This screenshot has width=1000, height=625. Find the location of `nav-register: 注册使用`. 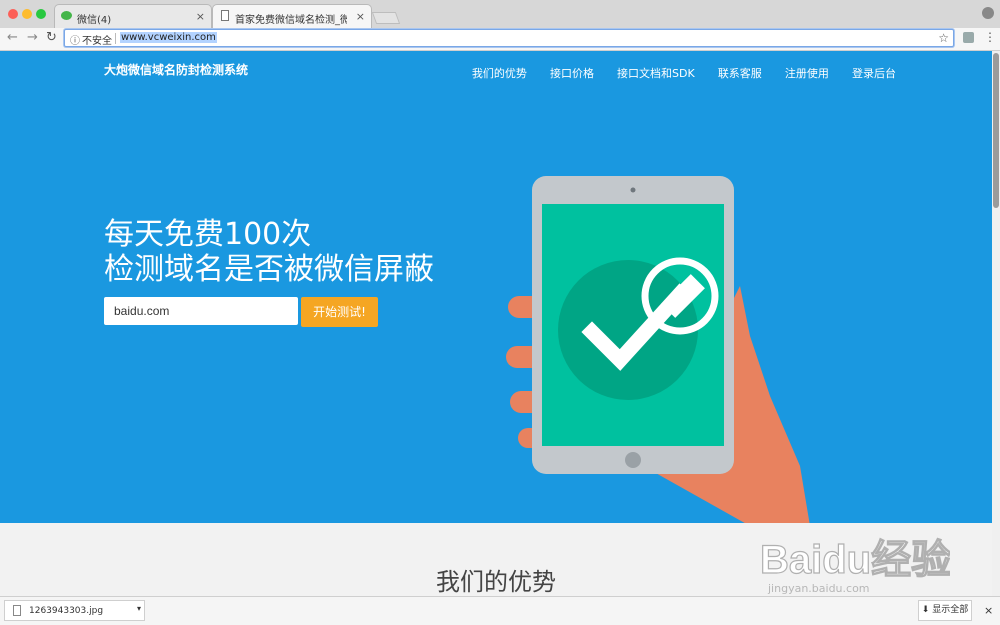

nav-register: 注册使用 is located at coordinates (807, 73).